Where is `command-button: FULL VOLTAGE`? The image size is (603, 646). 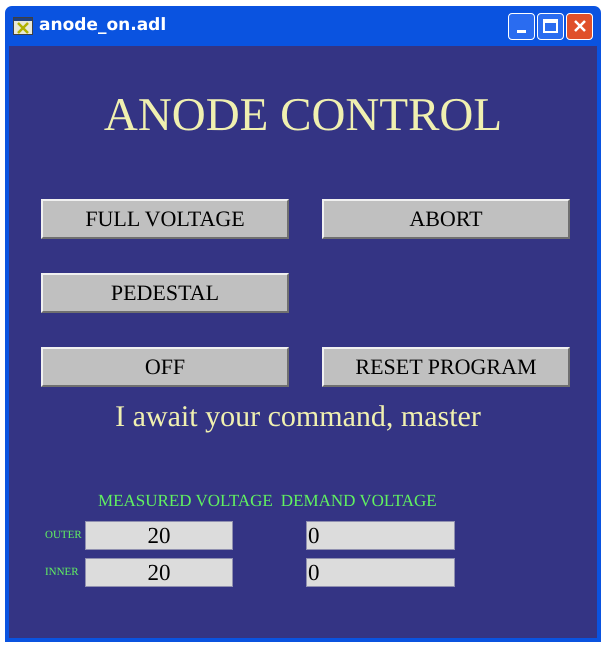 command-button: FULL VOLTAGE is located at coordinates (165, 219).